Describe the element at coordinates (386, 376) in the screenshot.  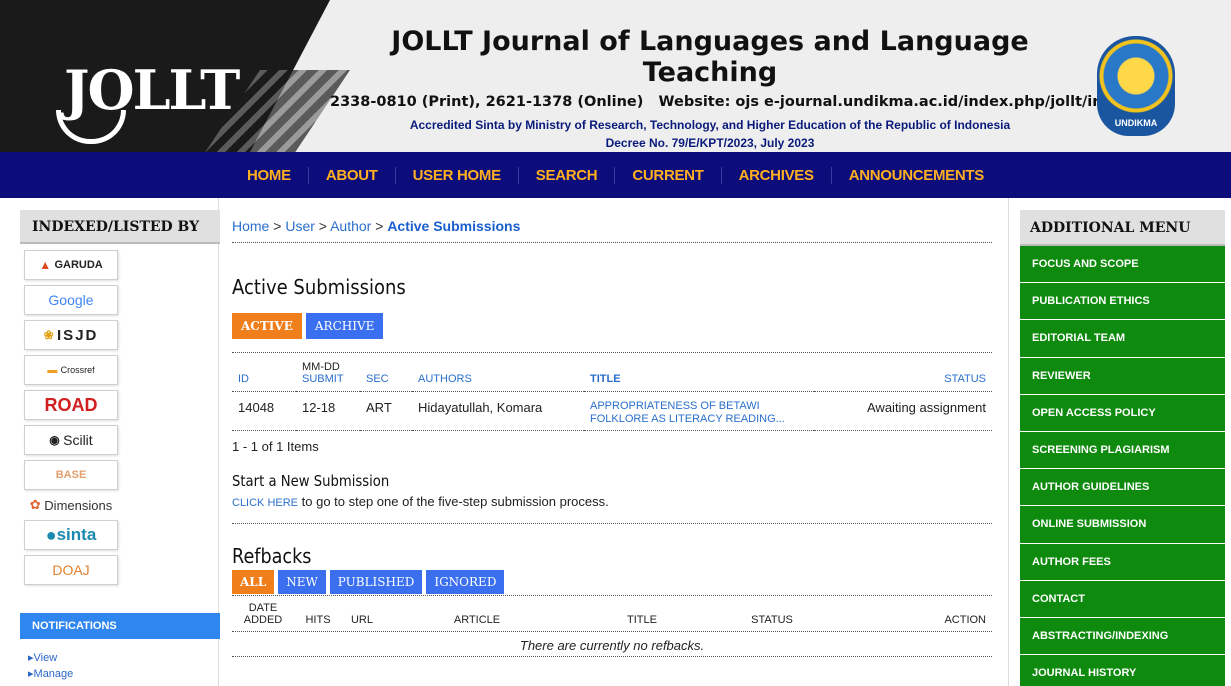
I see `col-sec: SEC` at that location.